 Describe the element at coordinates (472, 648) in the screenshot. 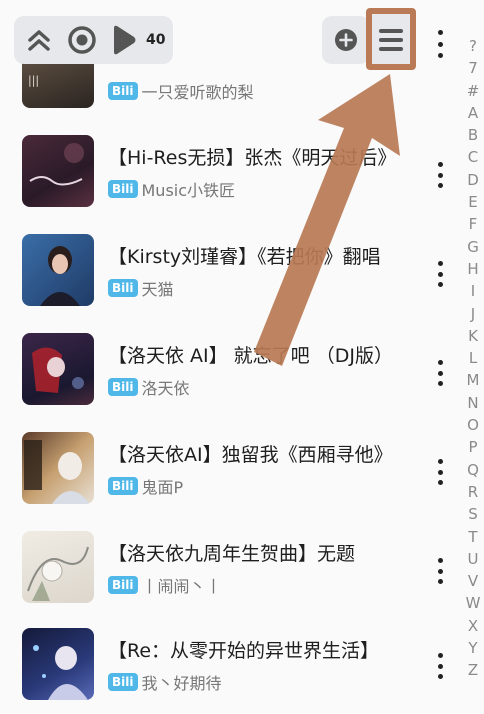

I see `alphabet-index-letter: Y` at that location.